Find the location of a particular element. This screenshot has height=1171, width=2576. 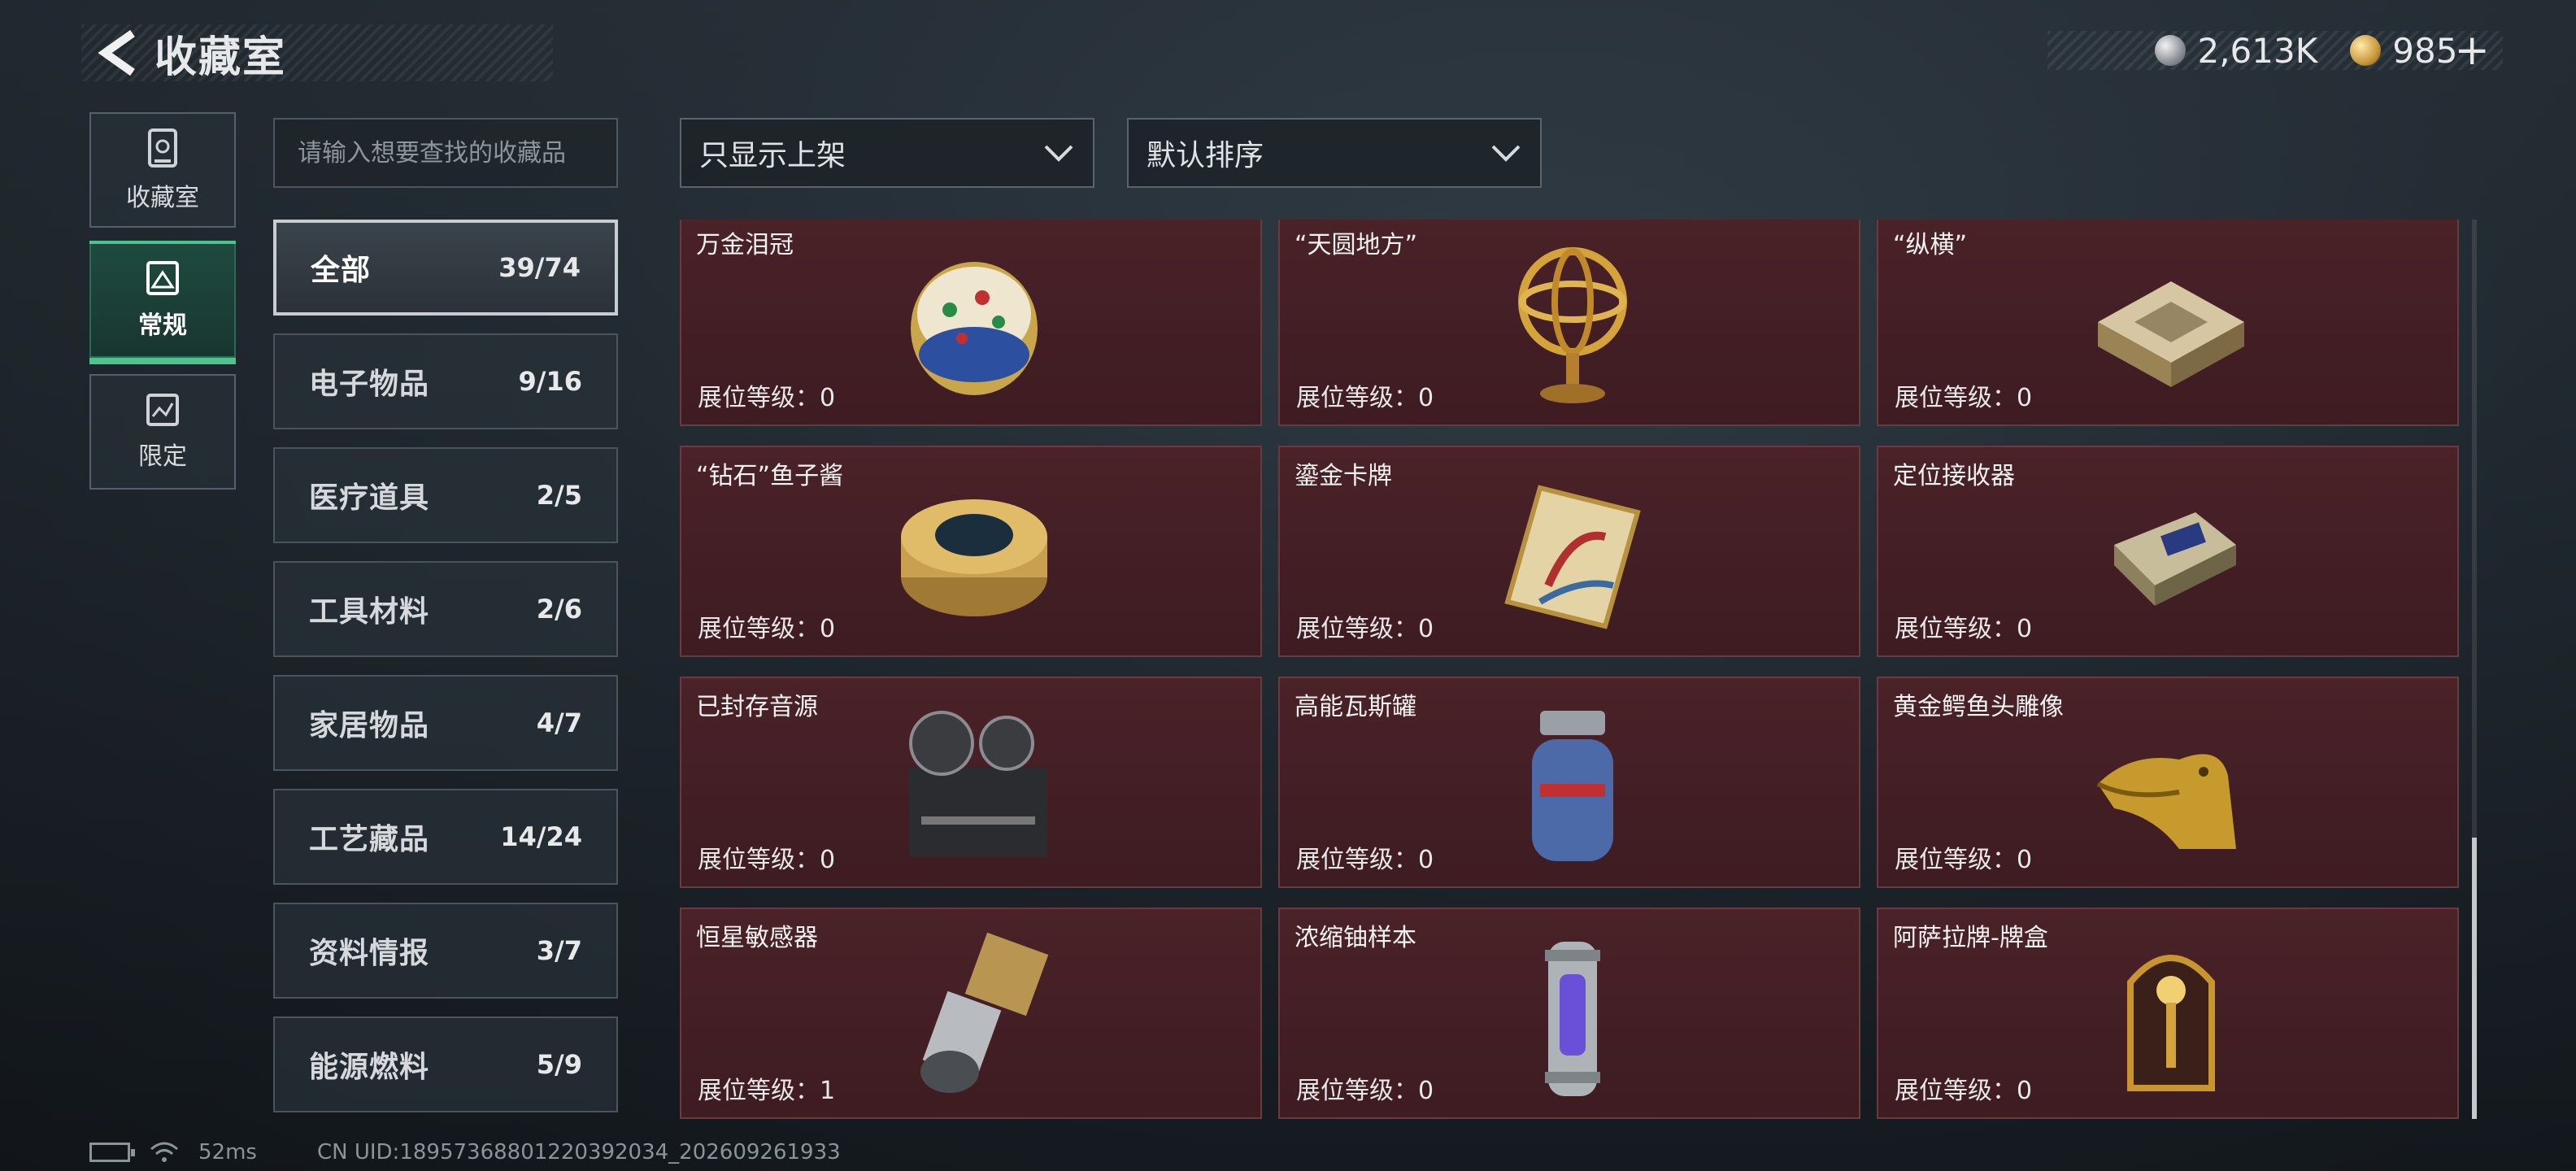

side-tab-label: 收藏室 is located at coordinates (163, 198).